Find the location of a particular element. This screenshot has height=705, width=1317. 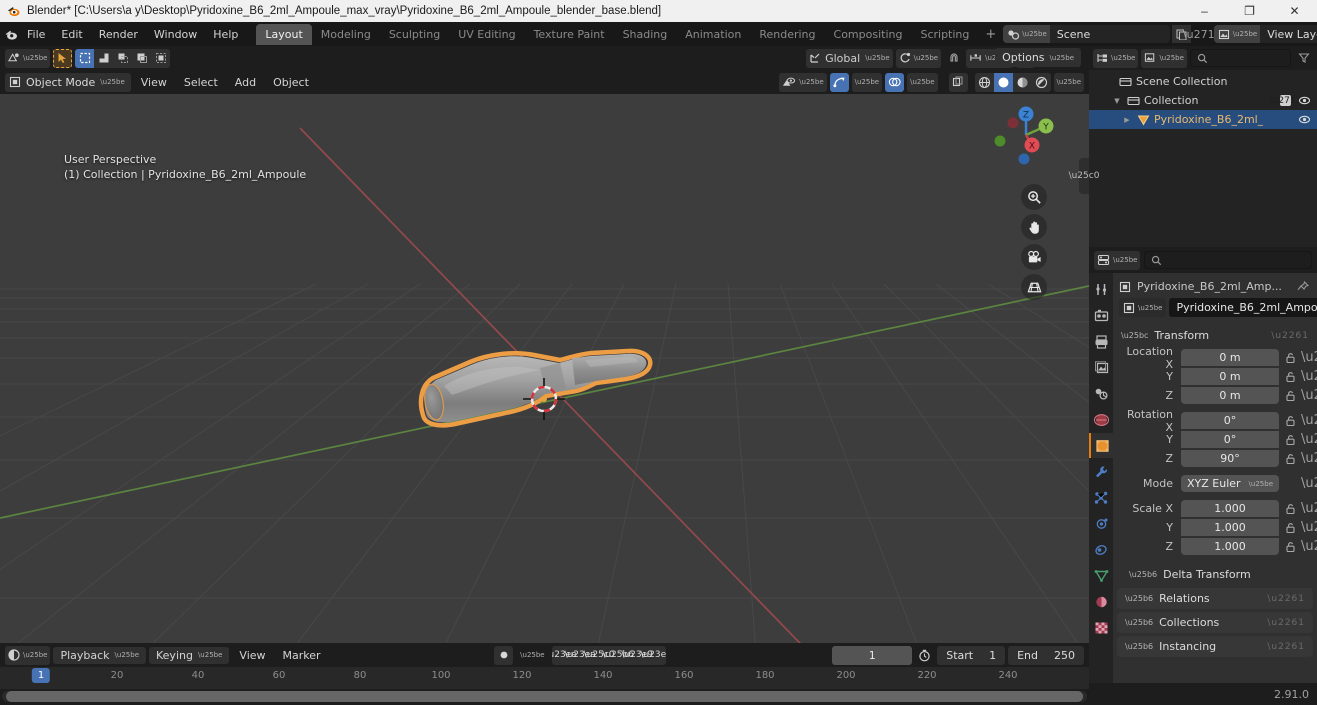

select-add-icon is located at coordinates (142, 58).